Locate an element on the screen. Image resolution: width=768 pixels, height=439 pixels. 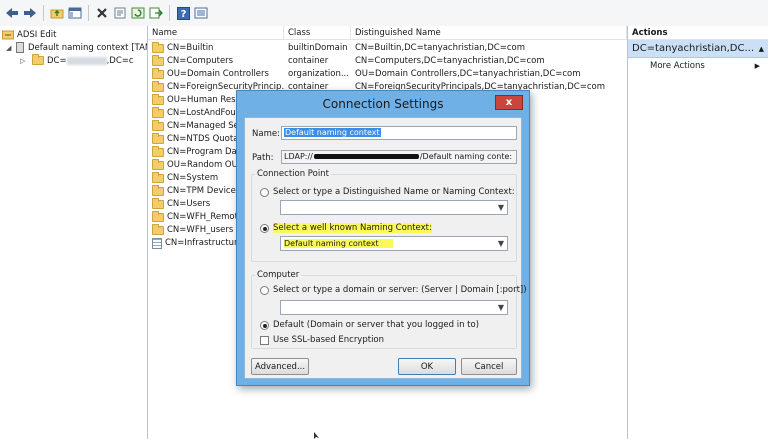
domain-server-combo: ▼ is located at coordinates (394, 307).